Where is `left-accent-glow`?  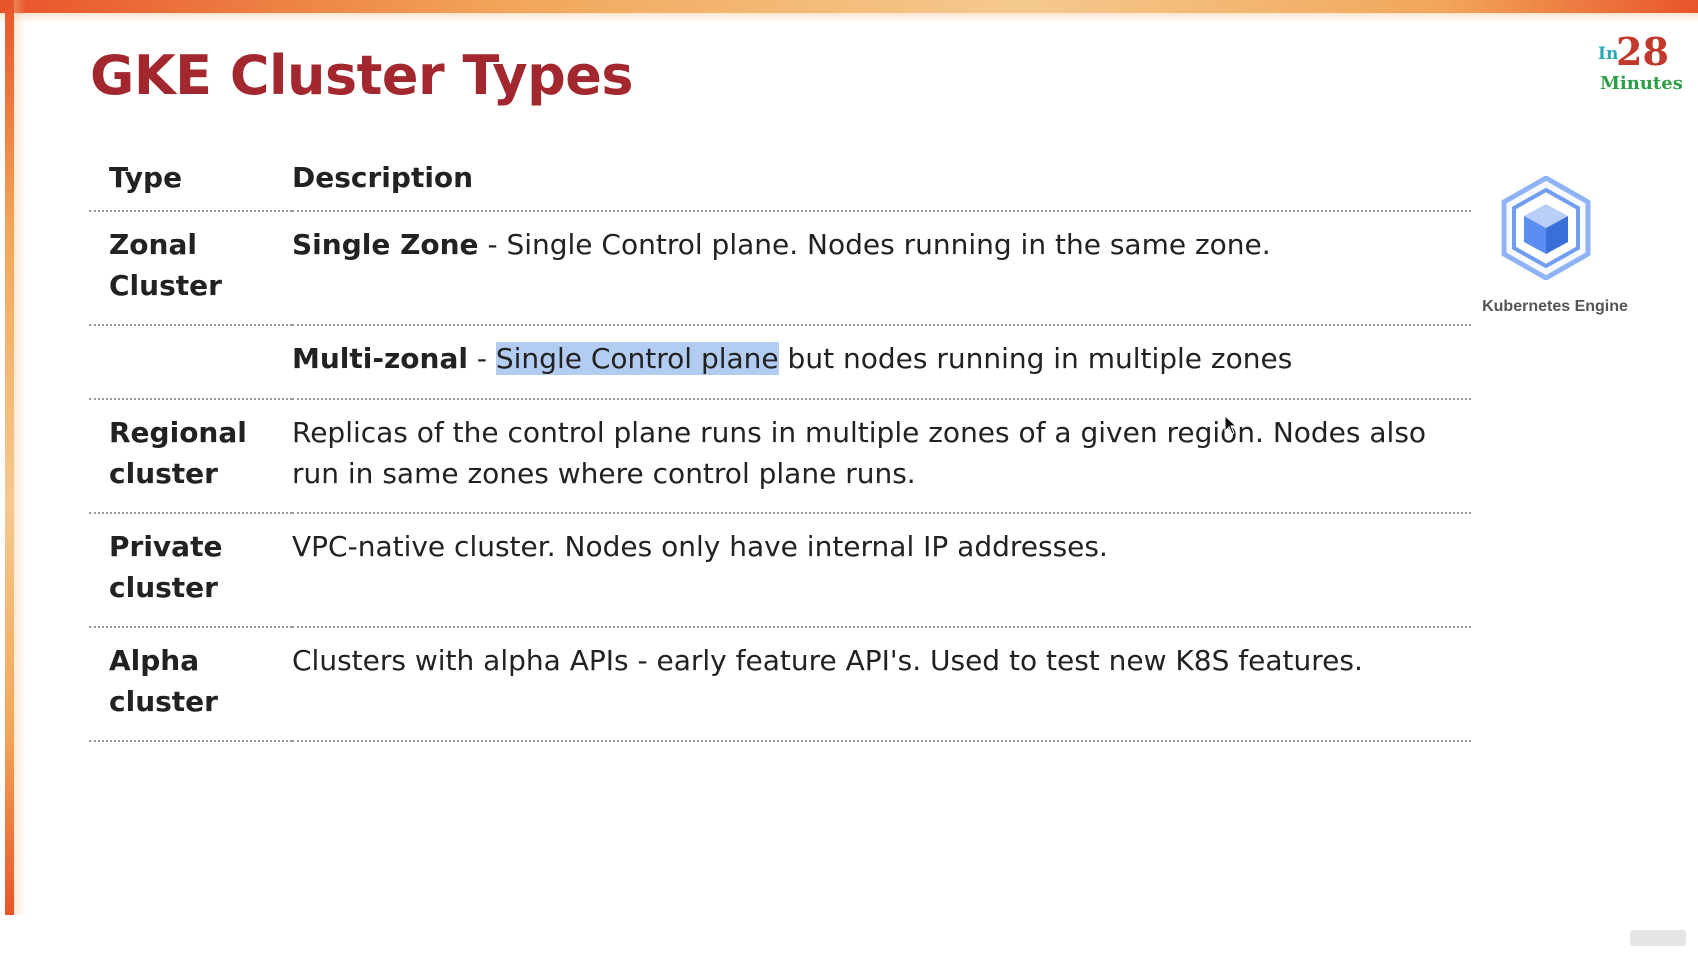
left-accent-glow is located at coordinates (20, 457).